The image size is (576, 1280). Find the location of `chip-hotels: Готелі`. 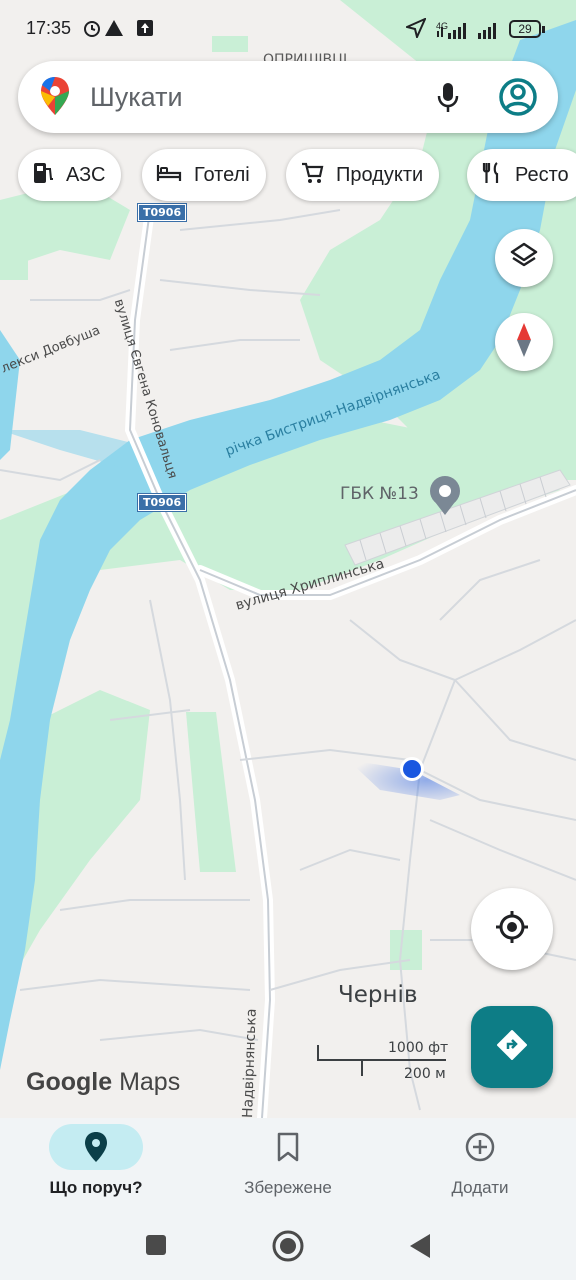

chip-hotels: Готелі is located at coordinates (204, 175).